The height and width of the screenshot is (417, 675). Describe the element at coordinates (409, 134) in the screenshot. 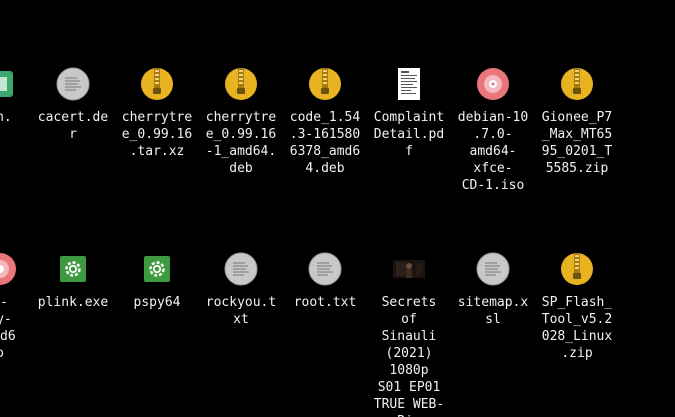

I see `desktop-item-label: Complaint Detail.pd f` at that location.